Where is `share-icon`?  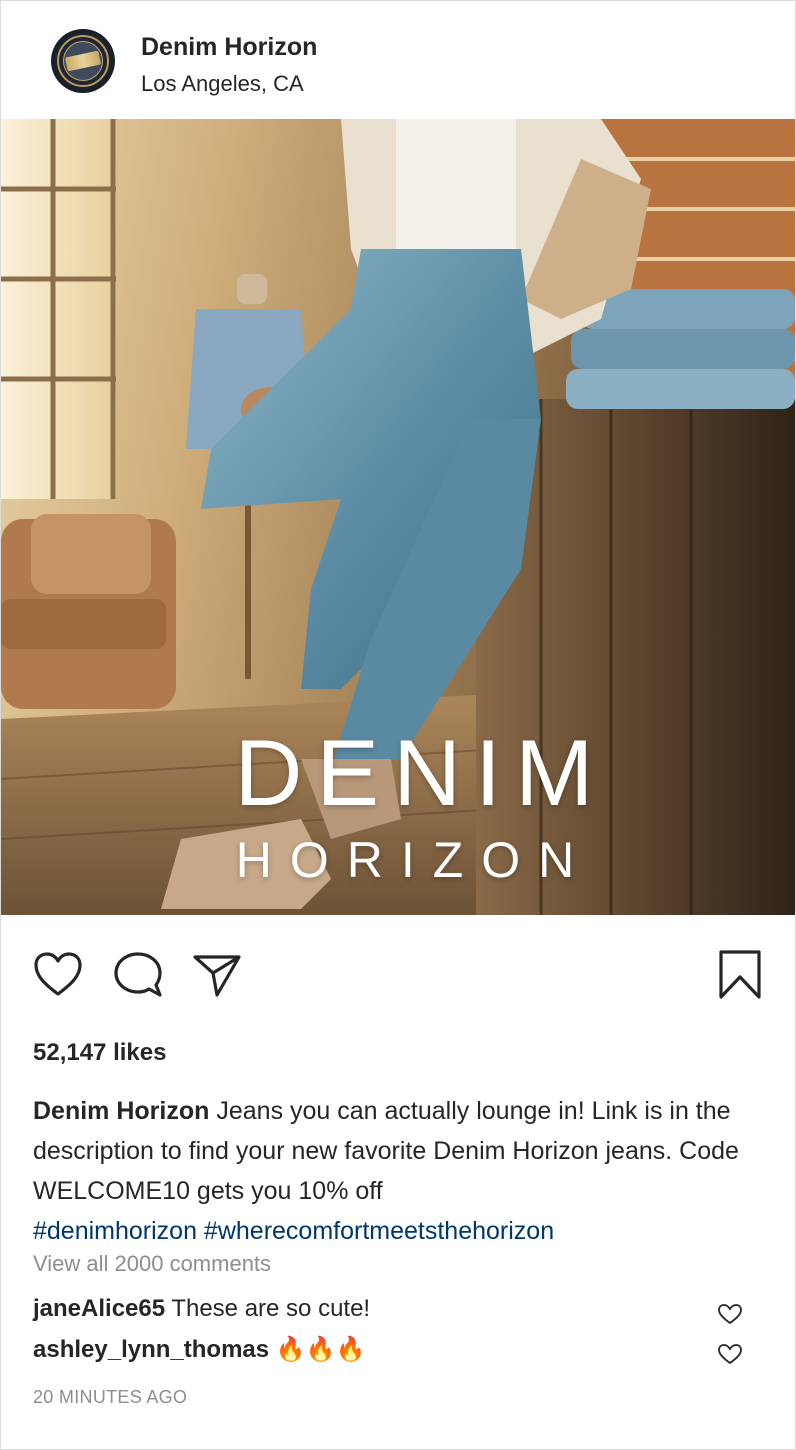 share-icon is located at coordinates (217, 975).